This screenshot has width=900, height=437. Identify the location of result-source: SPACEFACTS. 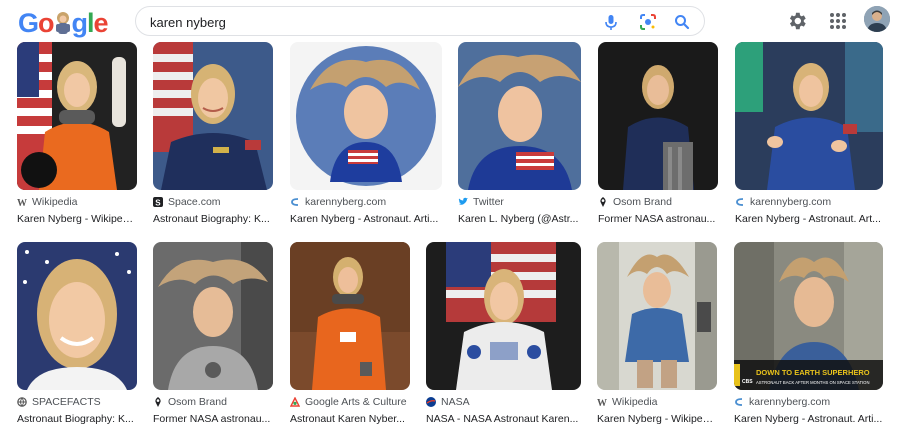
(59, 402).